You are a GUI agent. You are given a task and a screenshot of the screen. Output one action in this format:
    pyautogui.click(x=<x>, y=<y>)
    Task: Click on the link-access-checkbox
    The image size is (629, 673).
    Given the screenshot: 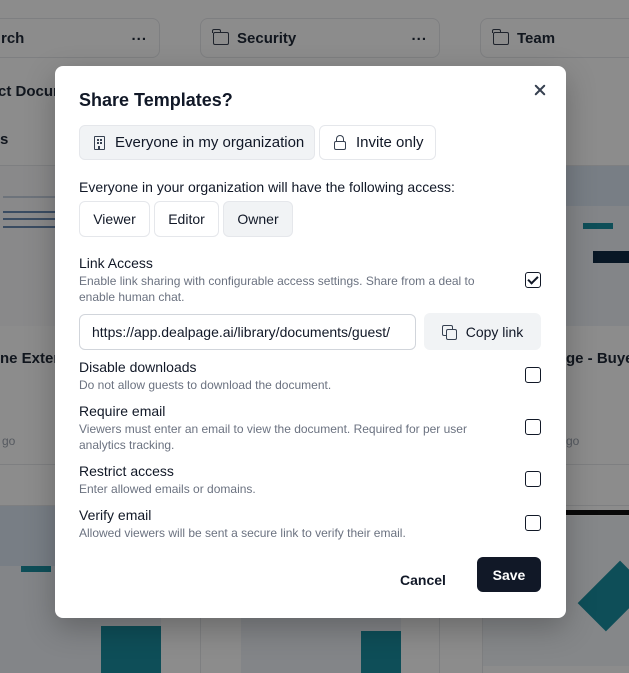 What is the action you would take?
    pyautogui.click(x=533, y=280)
    